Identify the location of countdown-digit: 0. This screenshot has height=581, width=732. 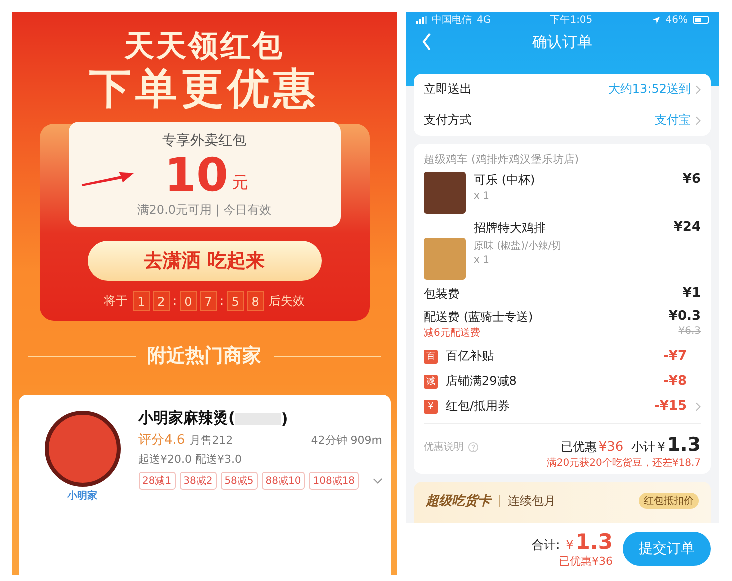
(188, 301).